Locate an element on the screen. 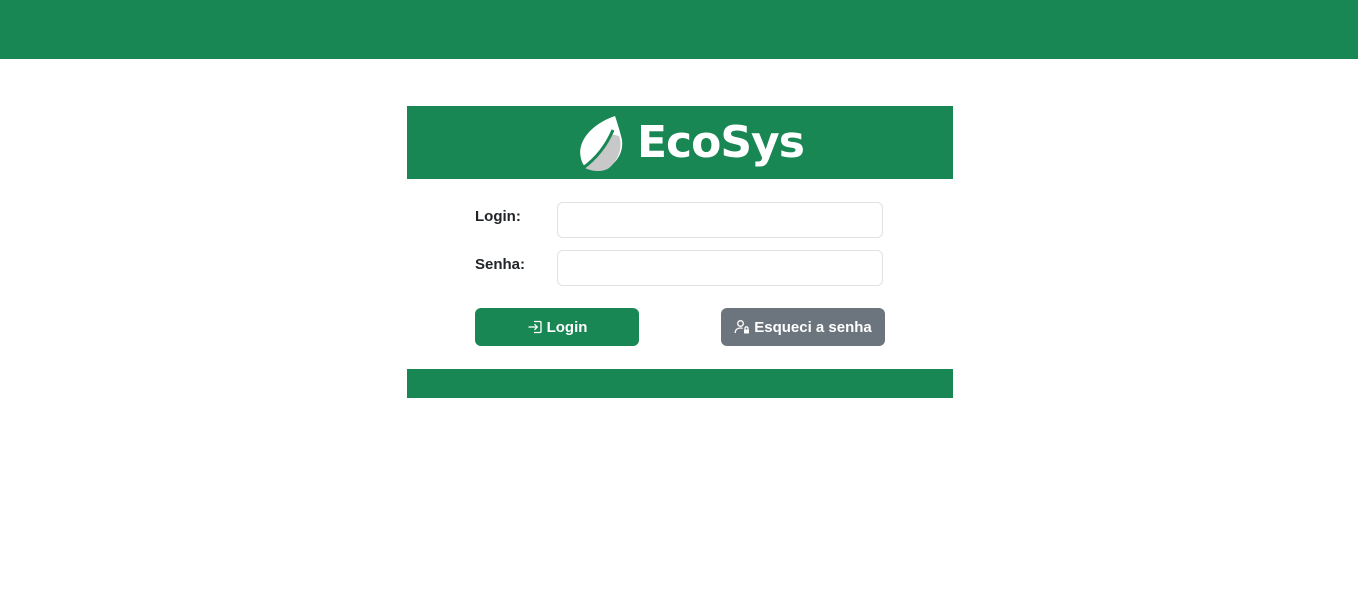 This screenshot has width=1358, height=603. login-button-label: Login is located at coordinates (567, 327).